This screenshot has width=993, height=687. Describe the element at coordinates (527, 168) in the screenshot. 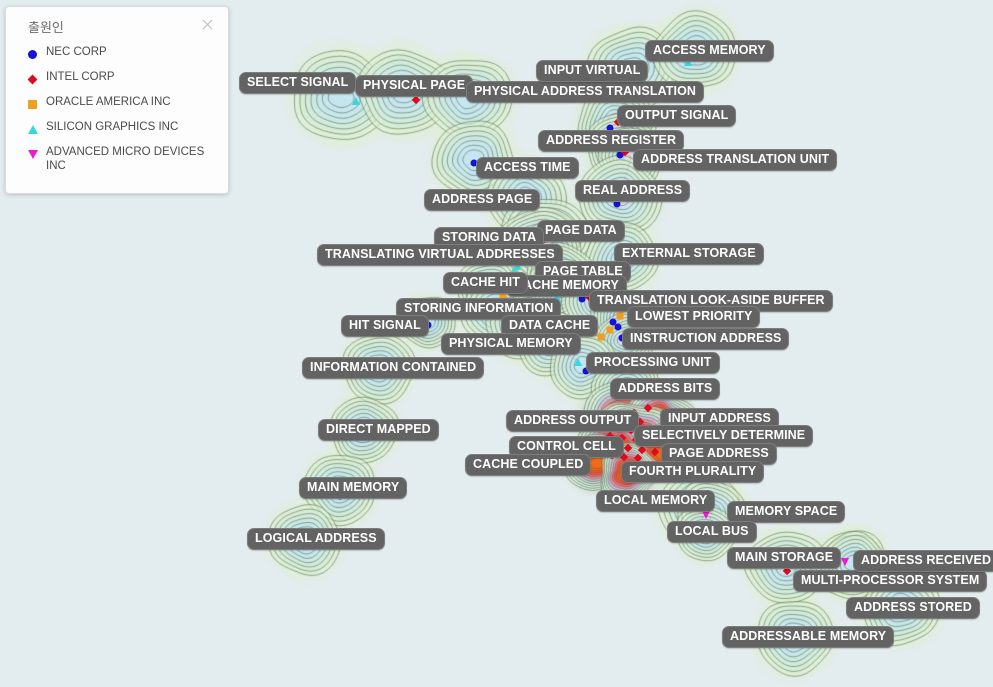

I see `cluster-label: ACCESS TIME` at that location.